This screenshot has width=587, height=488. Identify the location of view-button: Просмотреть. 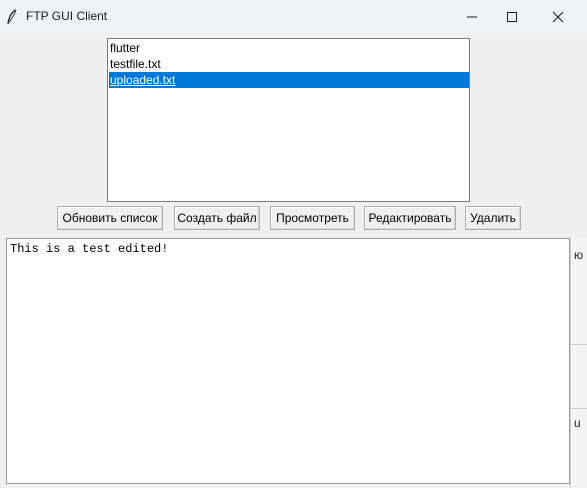
(312, 218).